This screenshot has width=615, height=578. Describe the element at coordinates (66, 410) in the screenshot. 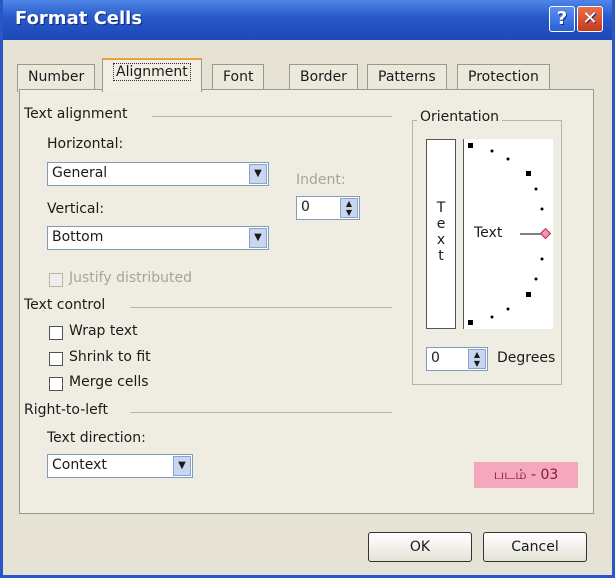

I see `right-to-left-group-title: Right-to-left` at that location.